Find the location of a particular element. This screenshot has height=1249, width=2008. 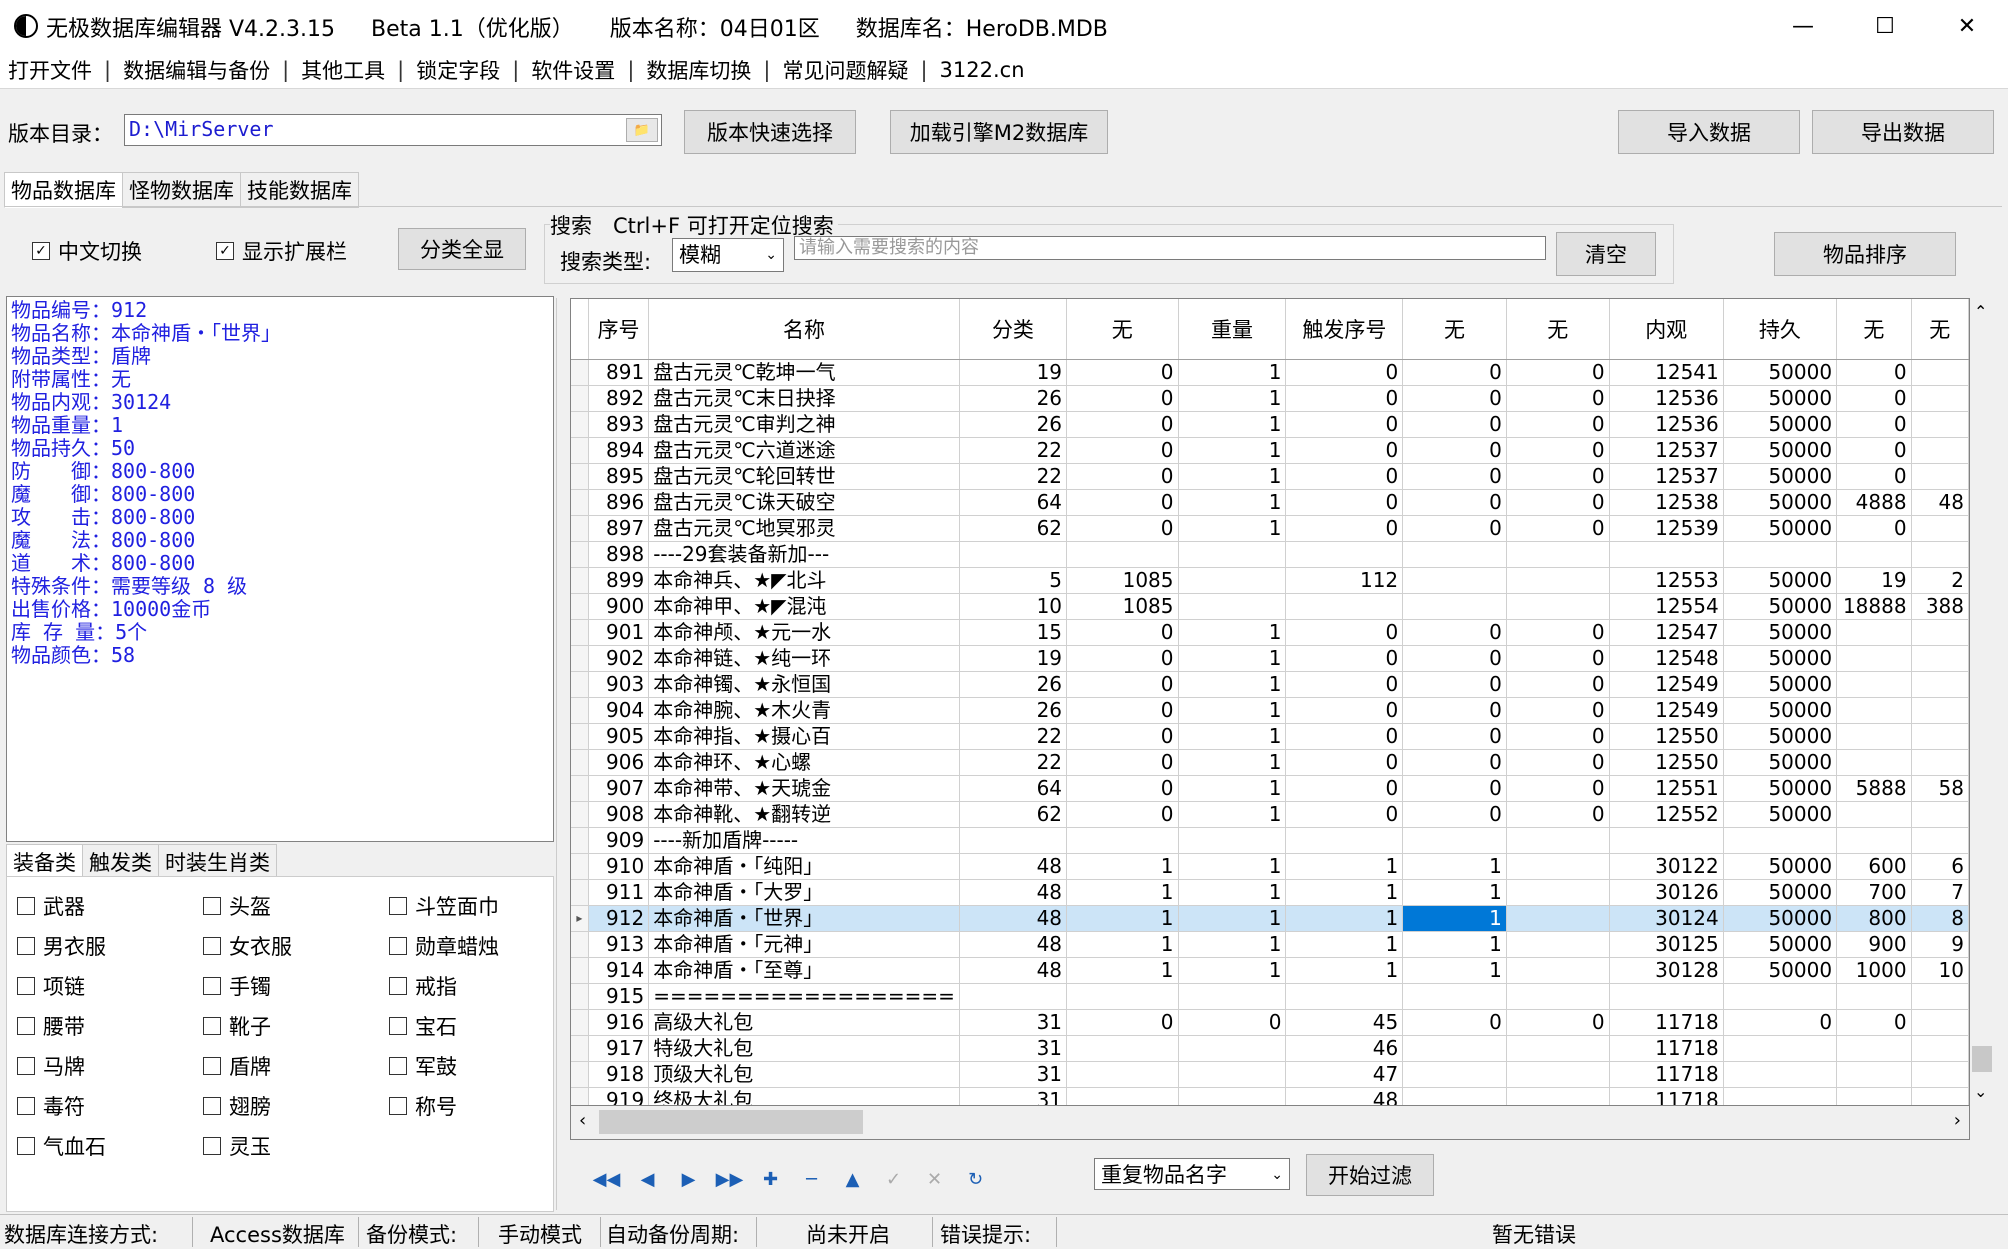

column-header: 分类 is located at coordinates (1013, 329).